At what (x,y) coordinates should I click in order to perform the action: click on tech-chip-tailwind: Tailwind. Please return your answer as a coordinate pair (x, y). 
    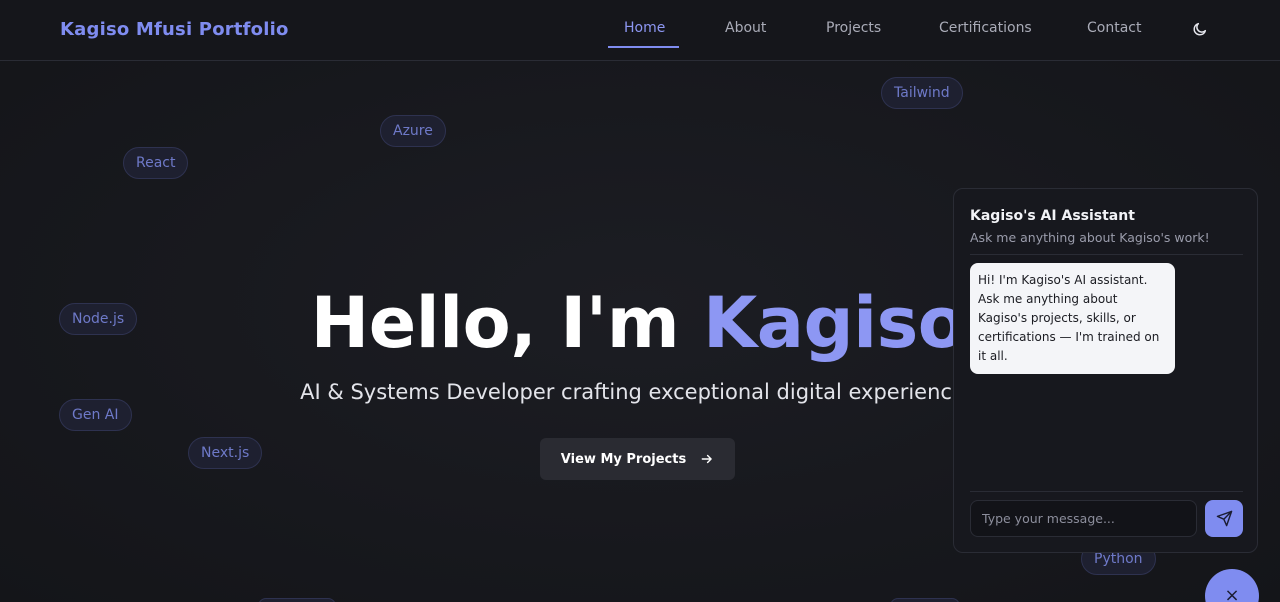
    Looking at the image, I should click on (922, 93).